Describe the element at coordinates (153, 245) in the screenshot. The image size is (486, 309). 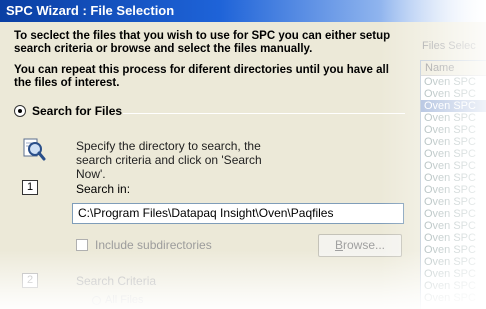
I see `include-subdirectories-label: Include subdirectories` at that location.